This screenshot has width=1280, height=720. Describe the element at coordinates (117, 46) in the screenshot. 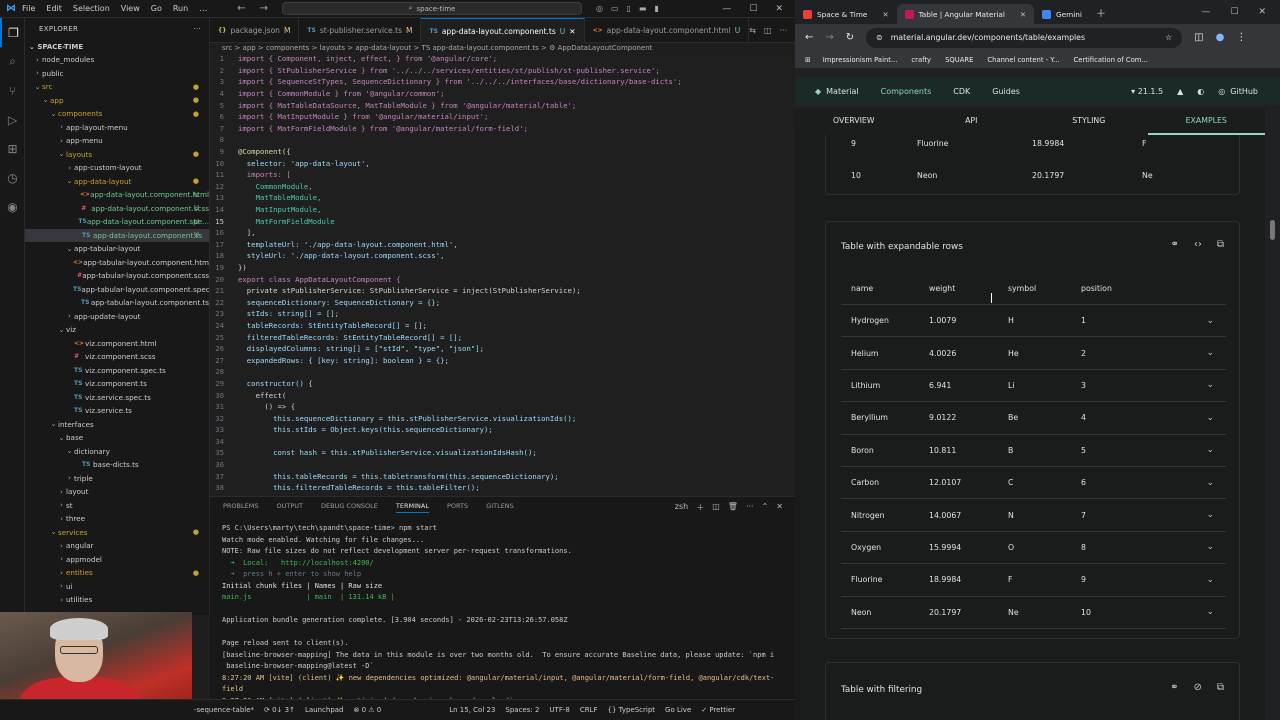

I see `project-root: ⌄ SPACE-TIME` at that location.